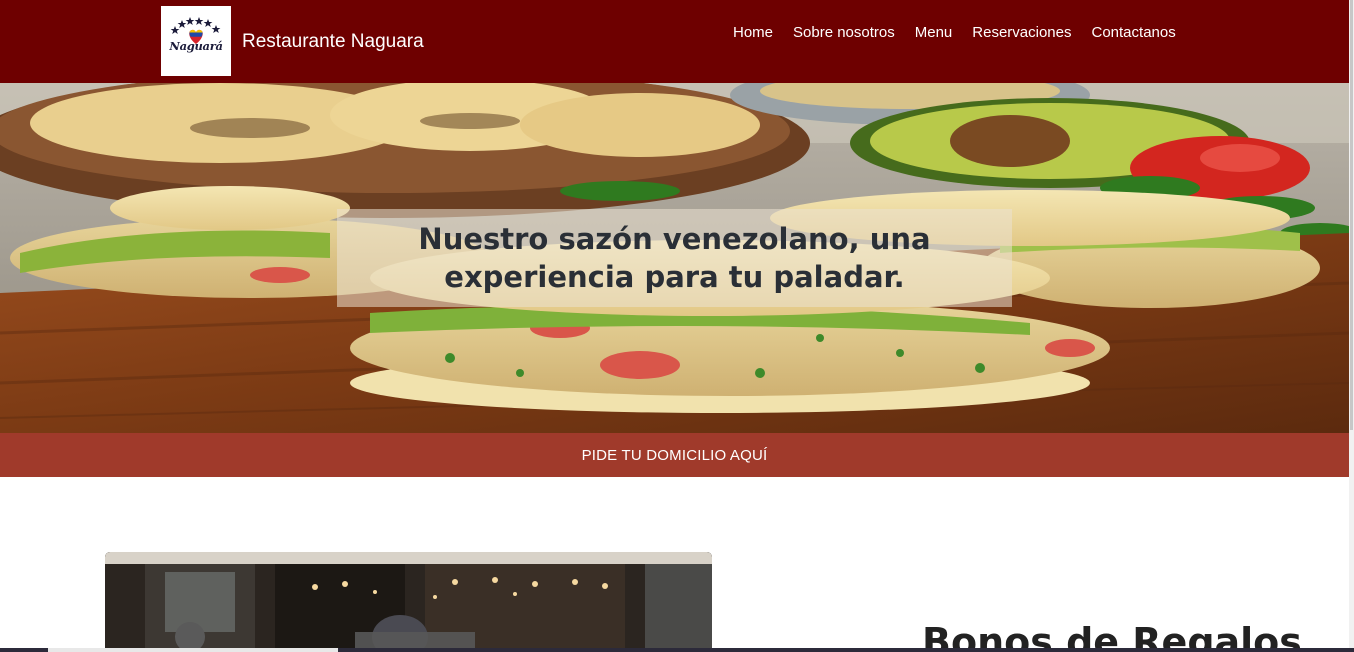  Describe the element at coordinates (844, 33) in the screenshot. I see `nav-link-sobre-nosotros: Sobre nosotros` at that location.